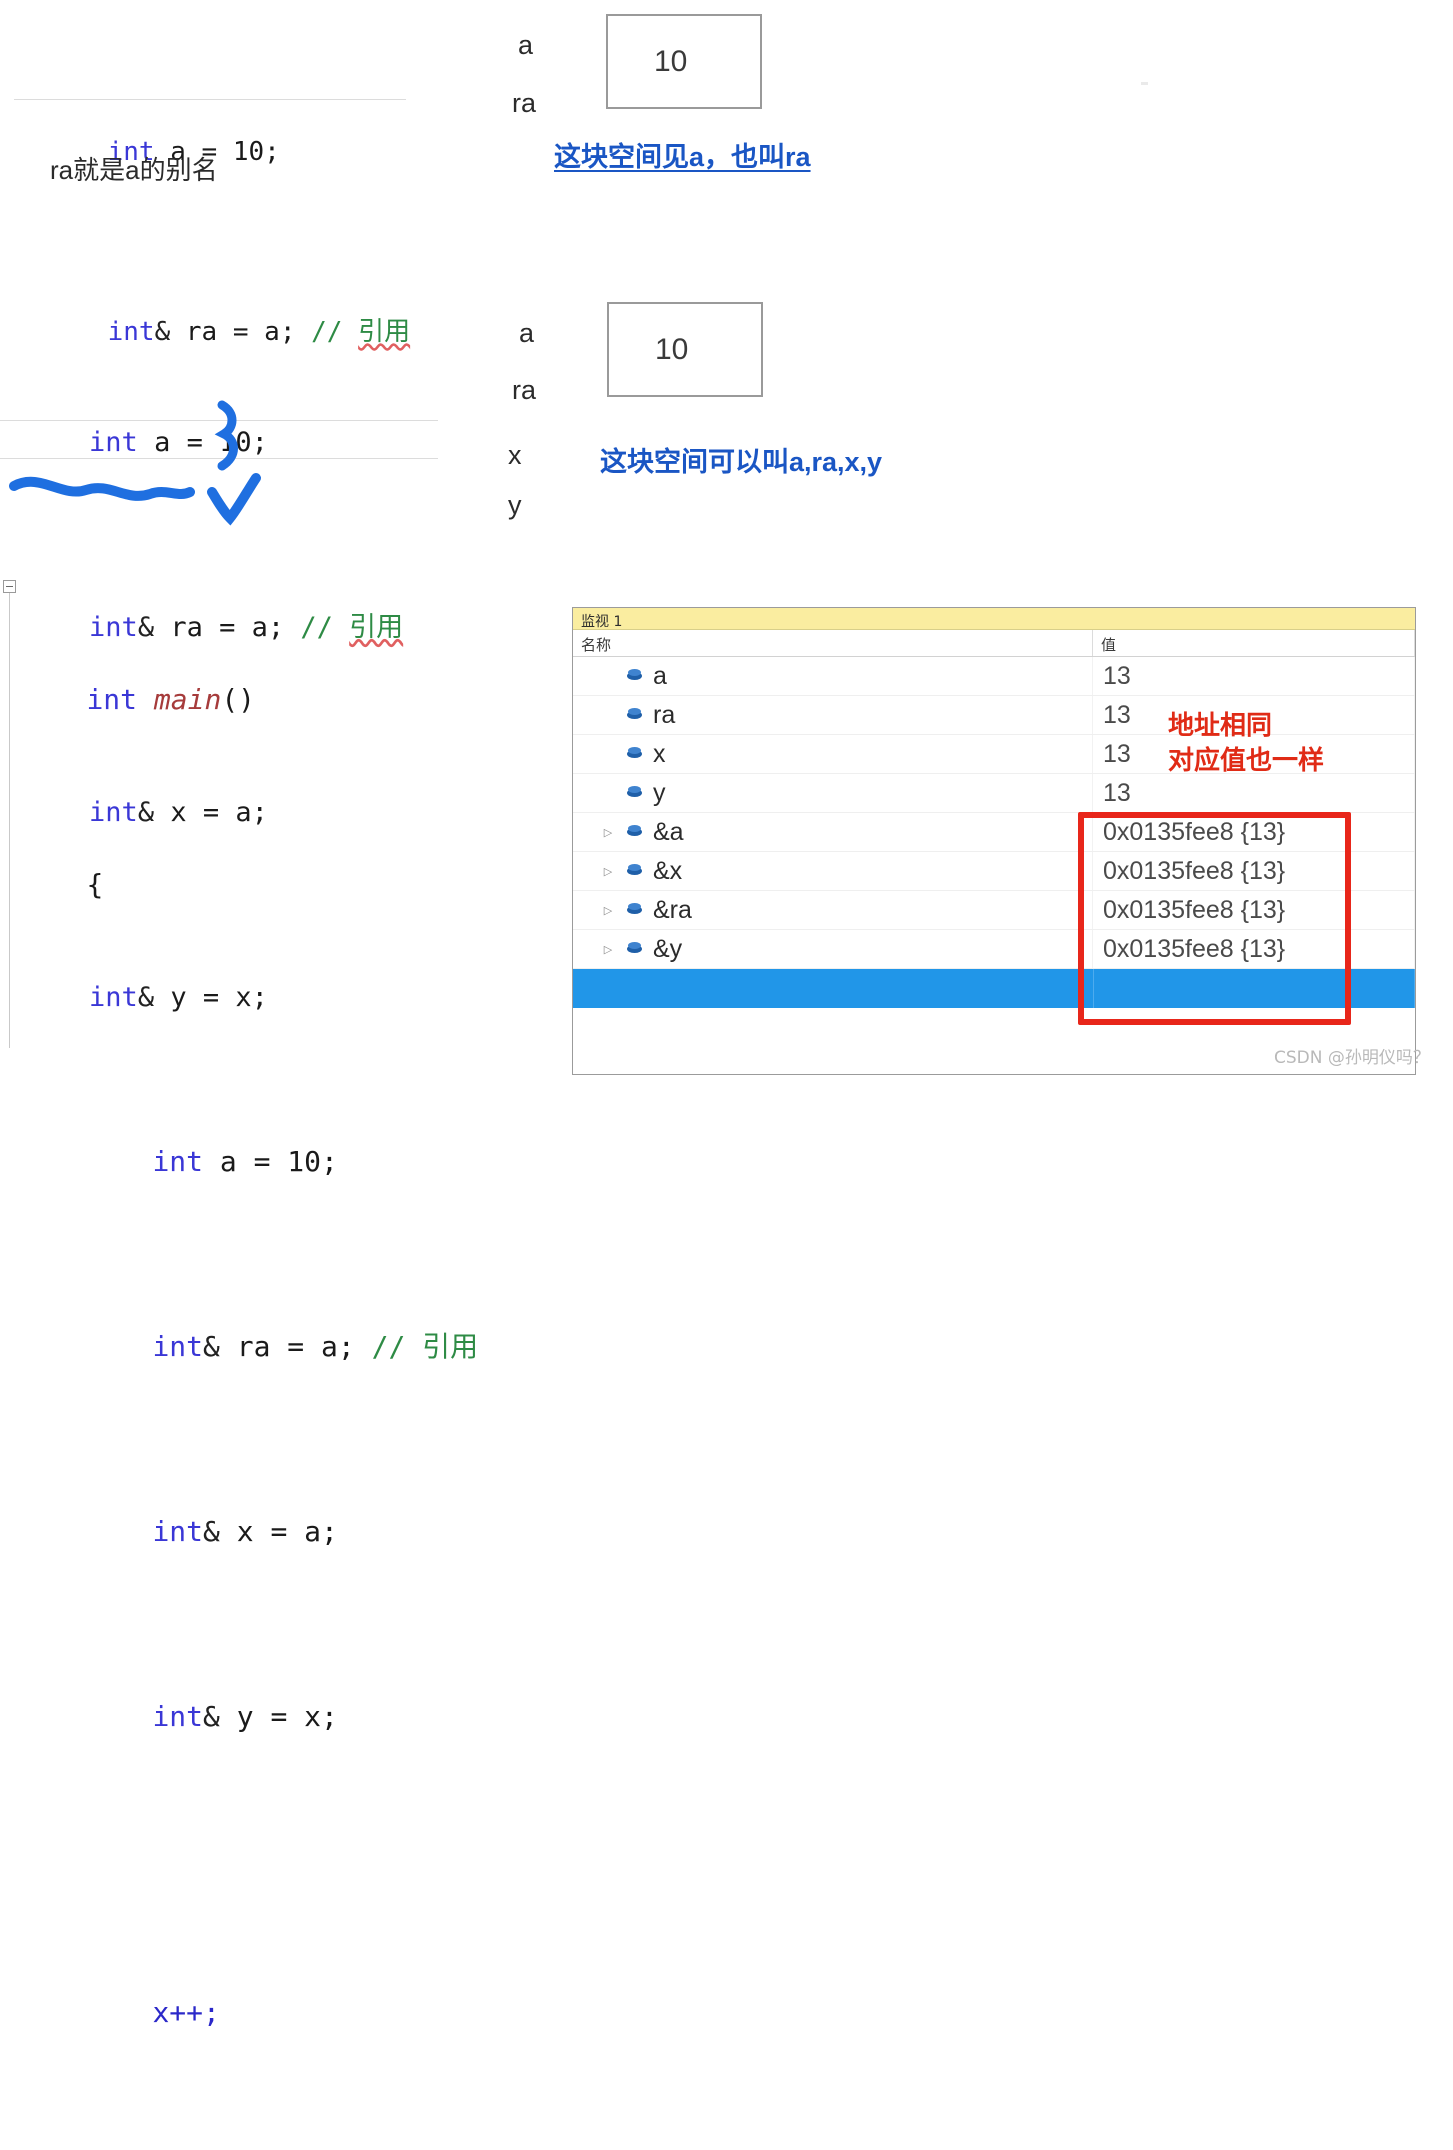 The width and height of the screenshot is (1453, 2150). I want to click on row-name-text: x, so click(659, 753).